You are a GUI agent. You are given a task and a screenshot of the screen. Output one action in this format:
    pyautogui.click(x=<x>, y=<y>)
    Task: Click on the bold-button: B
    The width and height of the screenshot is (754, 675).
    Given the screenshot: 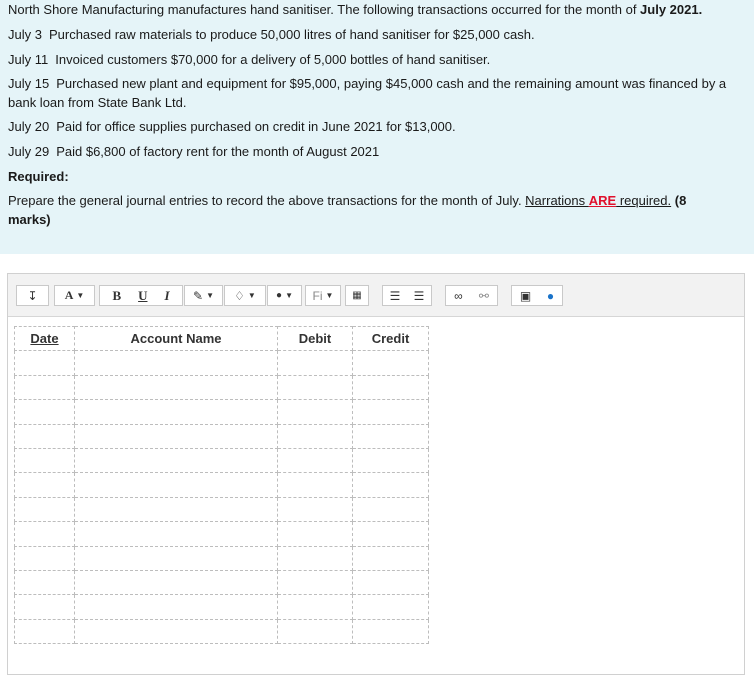 What is the action you would take?
    pyautogui.click(x=116, y=296)
    